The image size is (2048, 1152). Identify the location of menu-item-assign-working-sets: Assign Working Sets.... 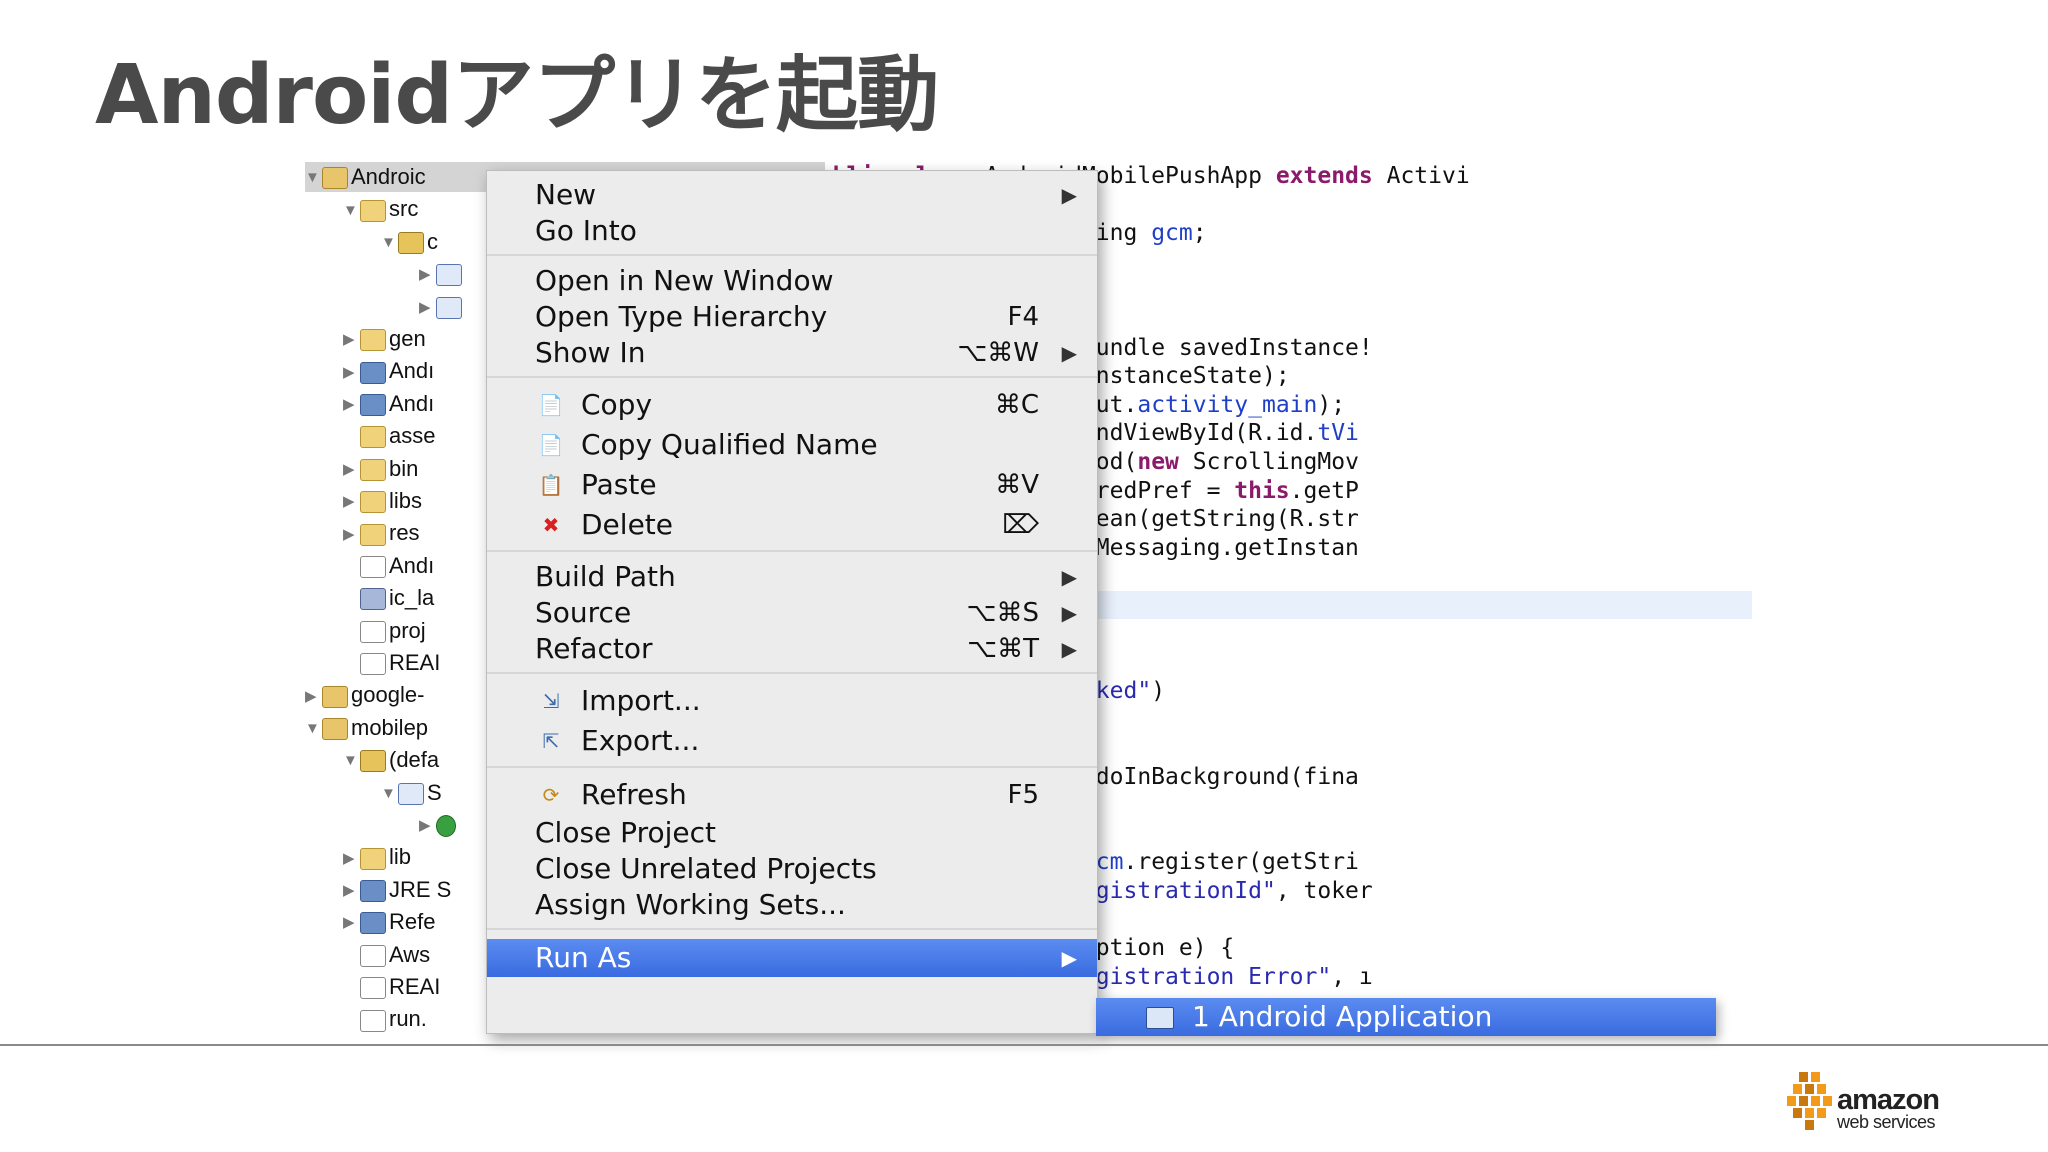
(792, 905).